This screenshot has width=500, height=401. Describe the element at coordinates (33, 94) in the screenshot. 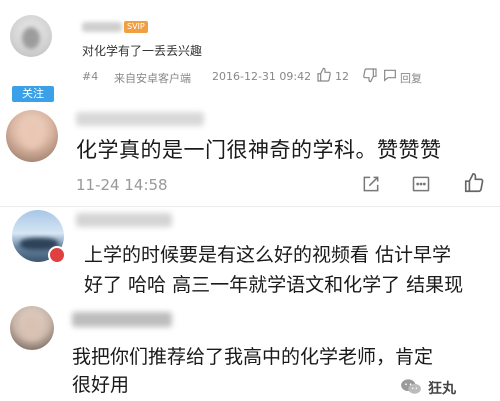

I see `follow-button: 关注` at that location.